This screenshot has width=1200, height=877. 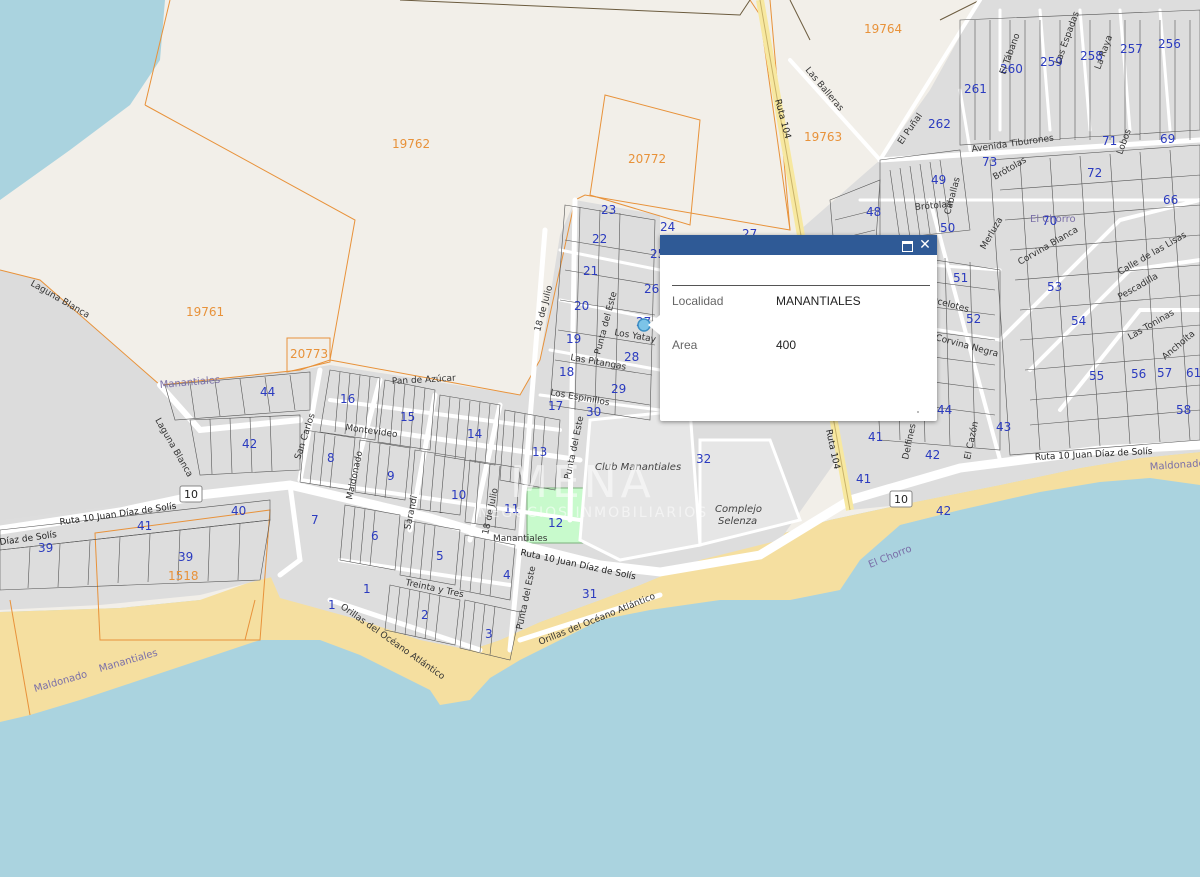 I want to click on field-value: MANANTIALES, so click(x=818, y=301).